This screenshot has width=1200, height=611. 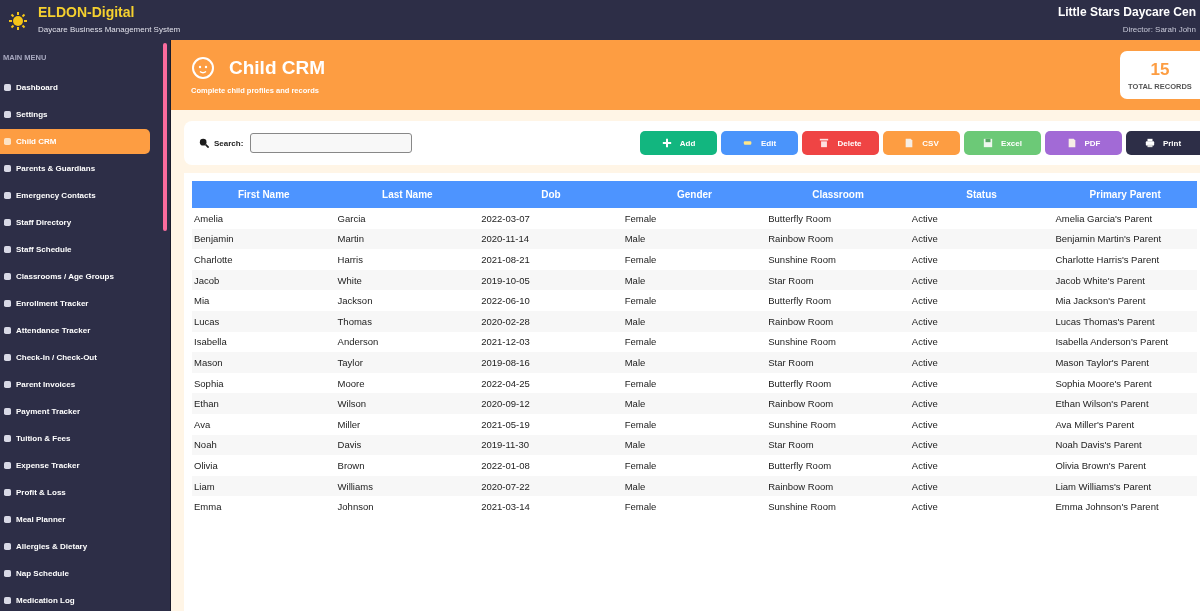 I want to click on toolbar-button: Delete, so click(x=840, y=143).